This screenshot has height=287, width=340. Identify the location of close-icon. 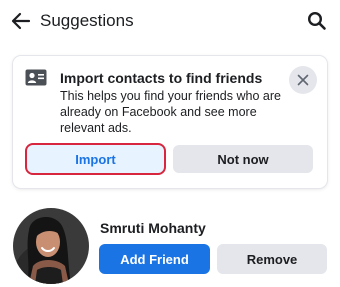
(303, 80).